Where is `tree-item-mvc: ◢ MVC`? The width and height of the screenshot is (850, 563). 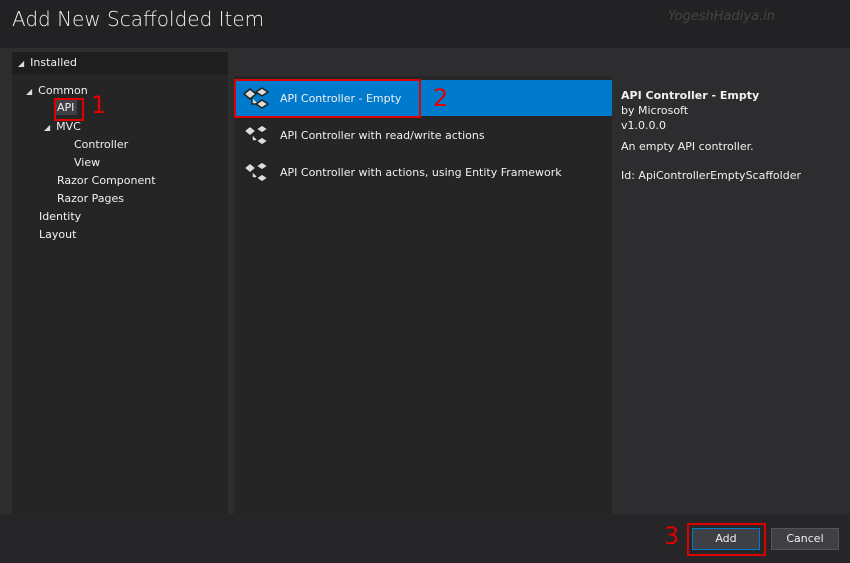
tree-item-mvc: ◢ MVC is located at coordinates (62, 126).